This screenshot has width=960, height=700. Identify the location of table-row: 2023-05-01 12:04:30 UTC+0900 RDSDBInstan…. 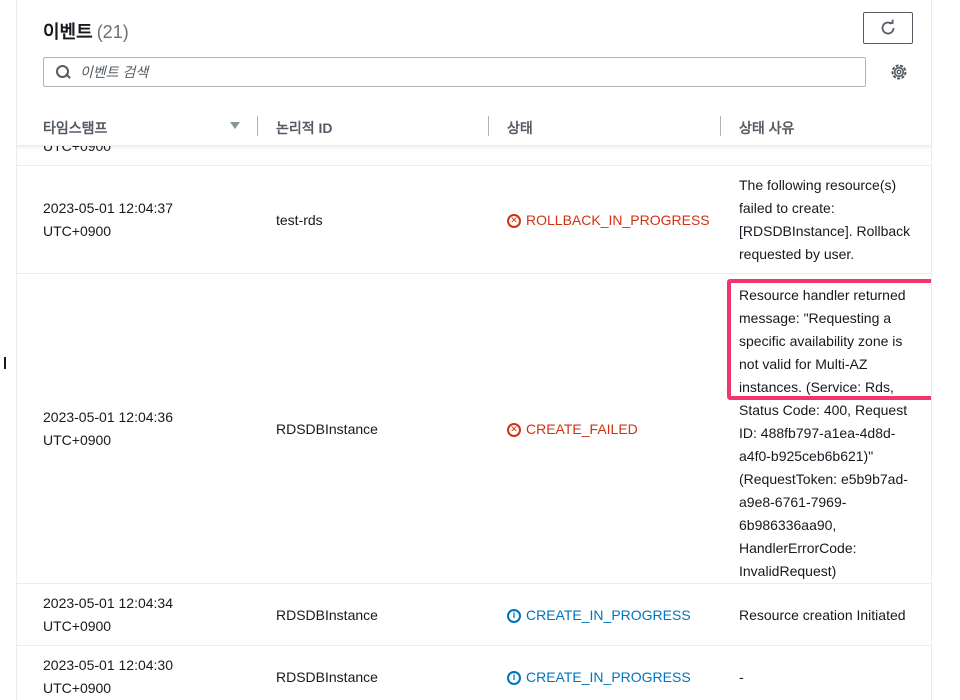
(474, 673).